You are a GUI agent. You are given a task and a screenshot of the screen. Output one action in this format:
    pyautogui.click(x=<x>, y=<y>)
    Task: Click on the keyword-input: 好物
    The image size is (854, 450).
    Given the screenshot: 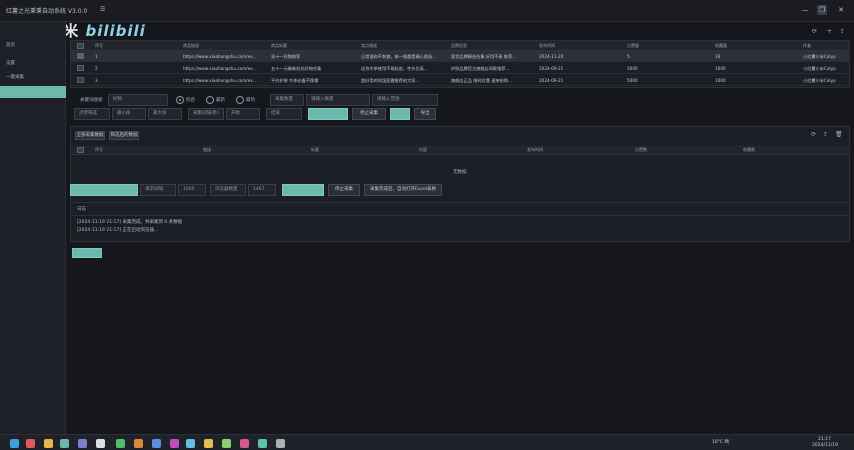 What is the action you would take?
    pyautogui.click(x=138, y=100)
    